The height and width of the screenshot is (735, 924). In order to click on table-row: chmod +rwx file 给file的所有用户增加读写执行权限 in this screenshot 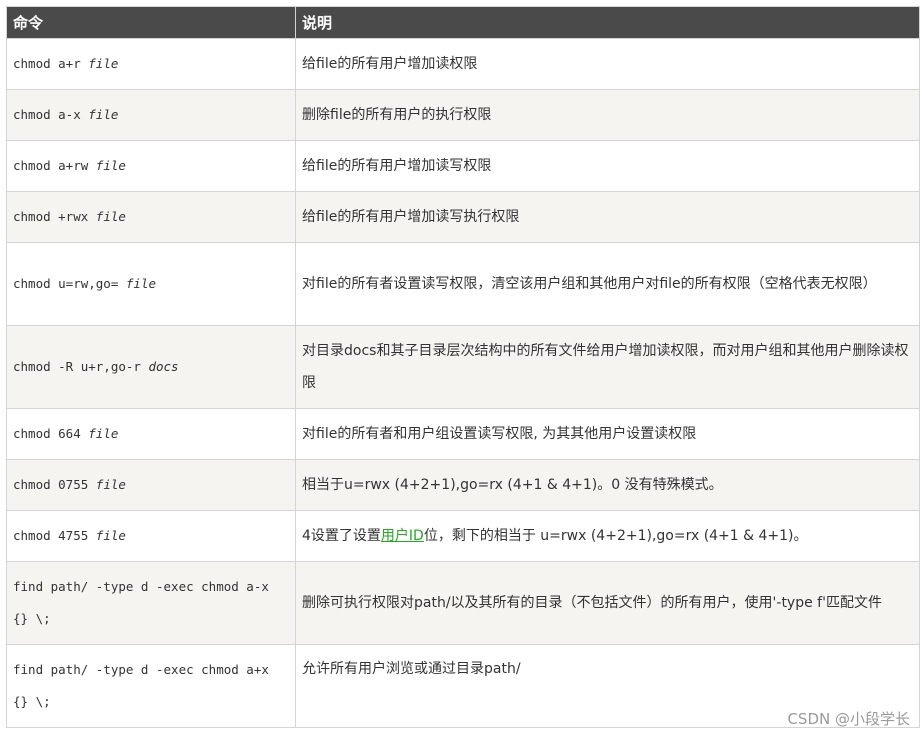, I will do `click(463, 217)`.